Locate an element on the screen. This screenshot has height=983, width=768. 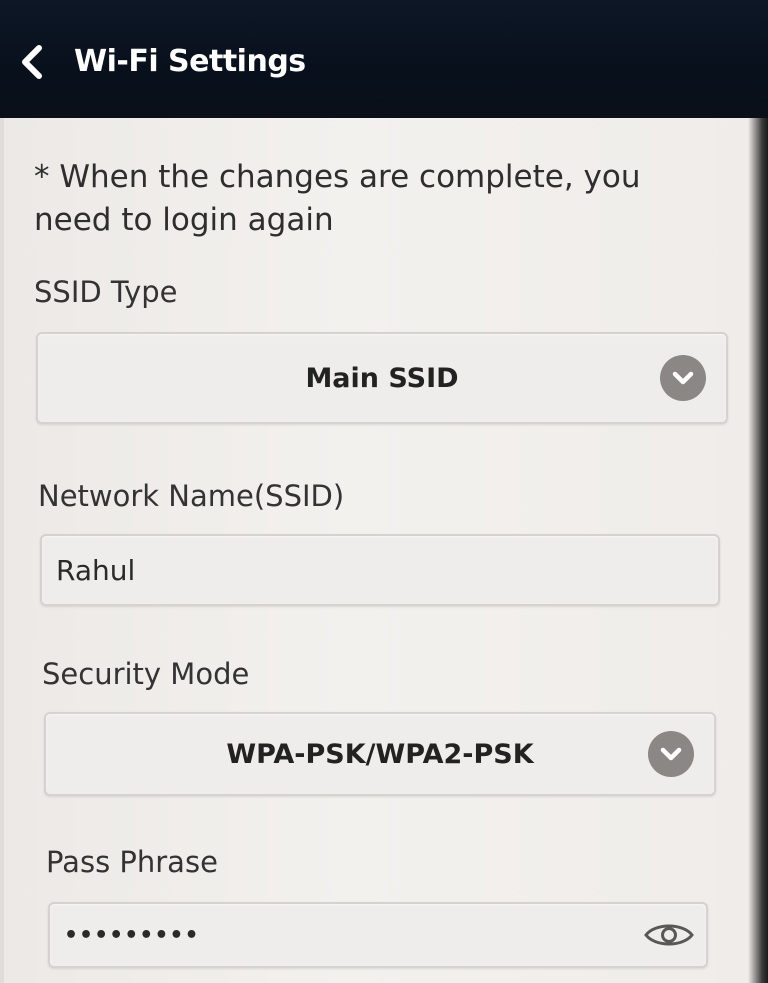
ssid-type-label: SSID Type is located at coordinates (106, 292).